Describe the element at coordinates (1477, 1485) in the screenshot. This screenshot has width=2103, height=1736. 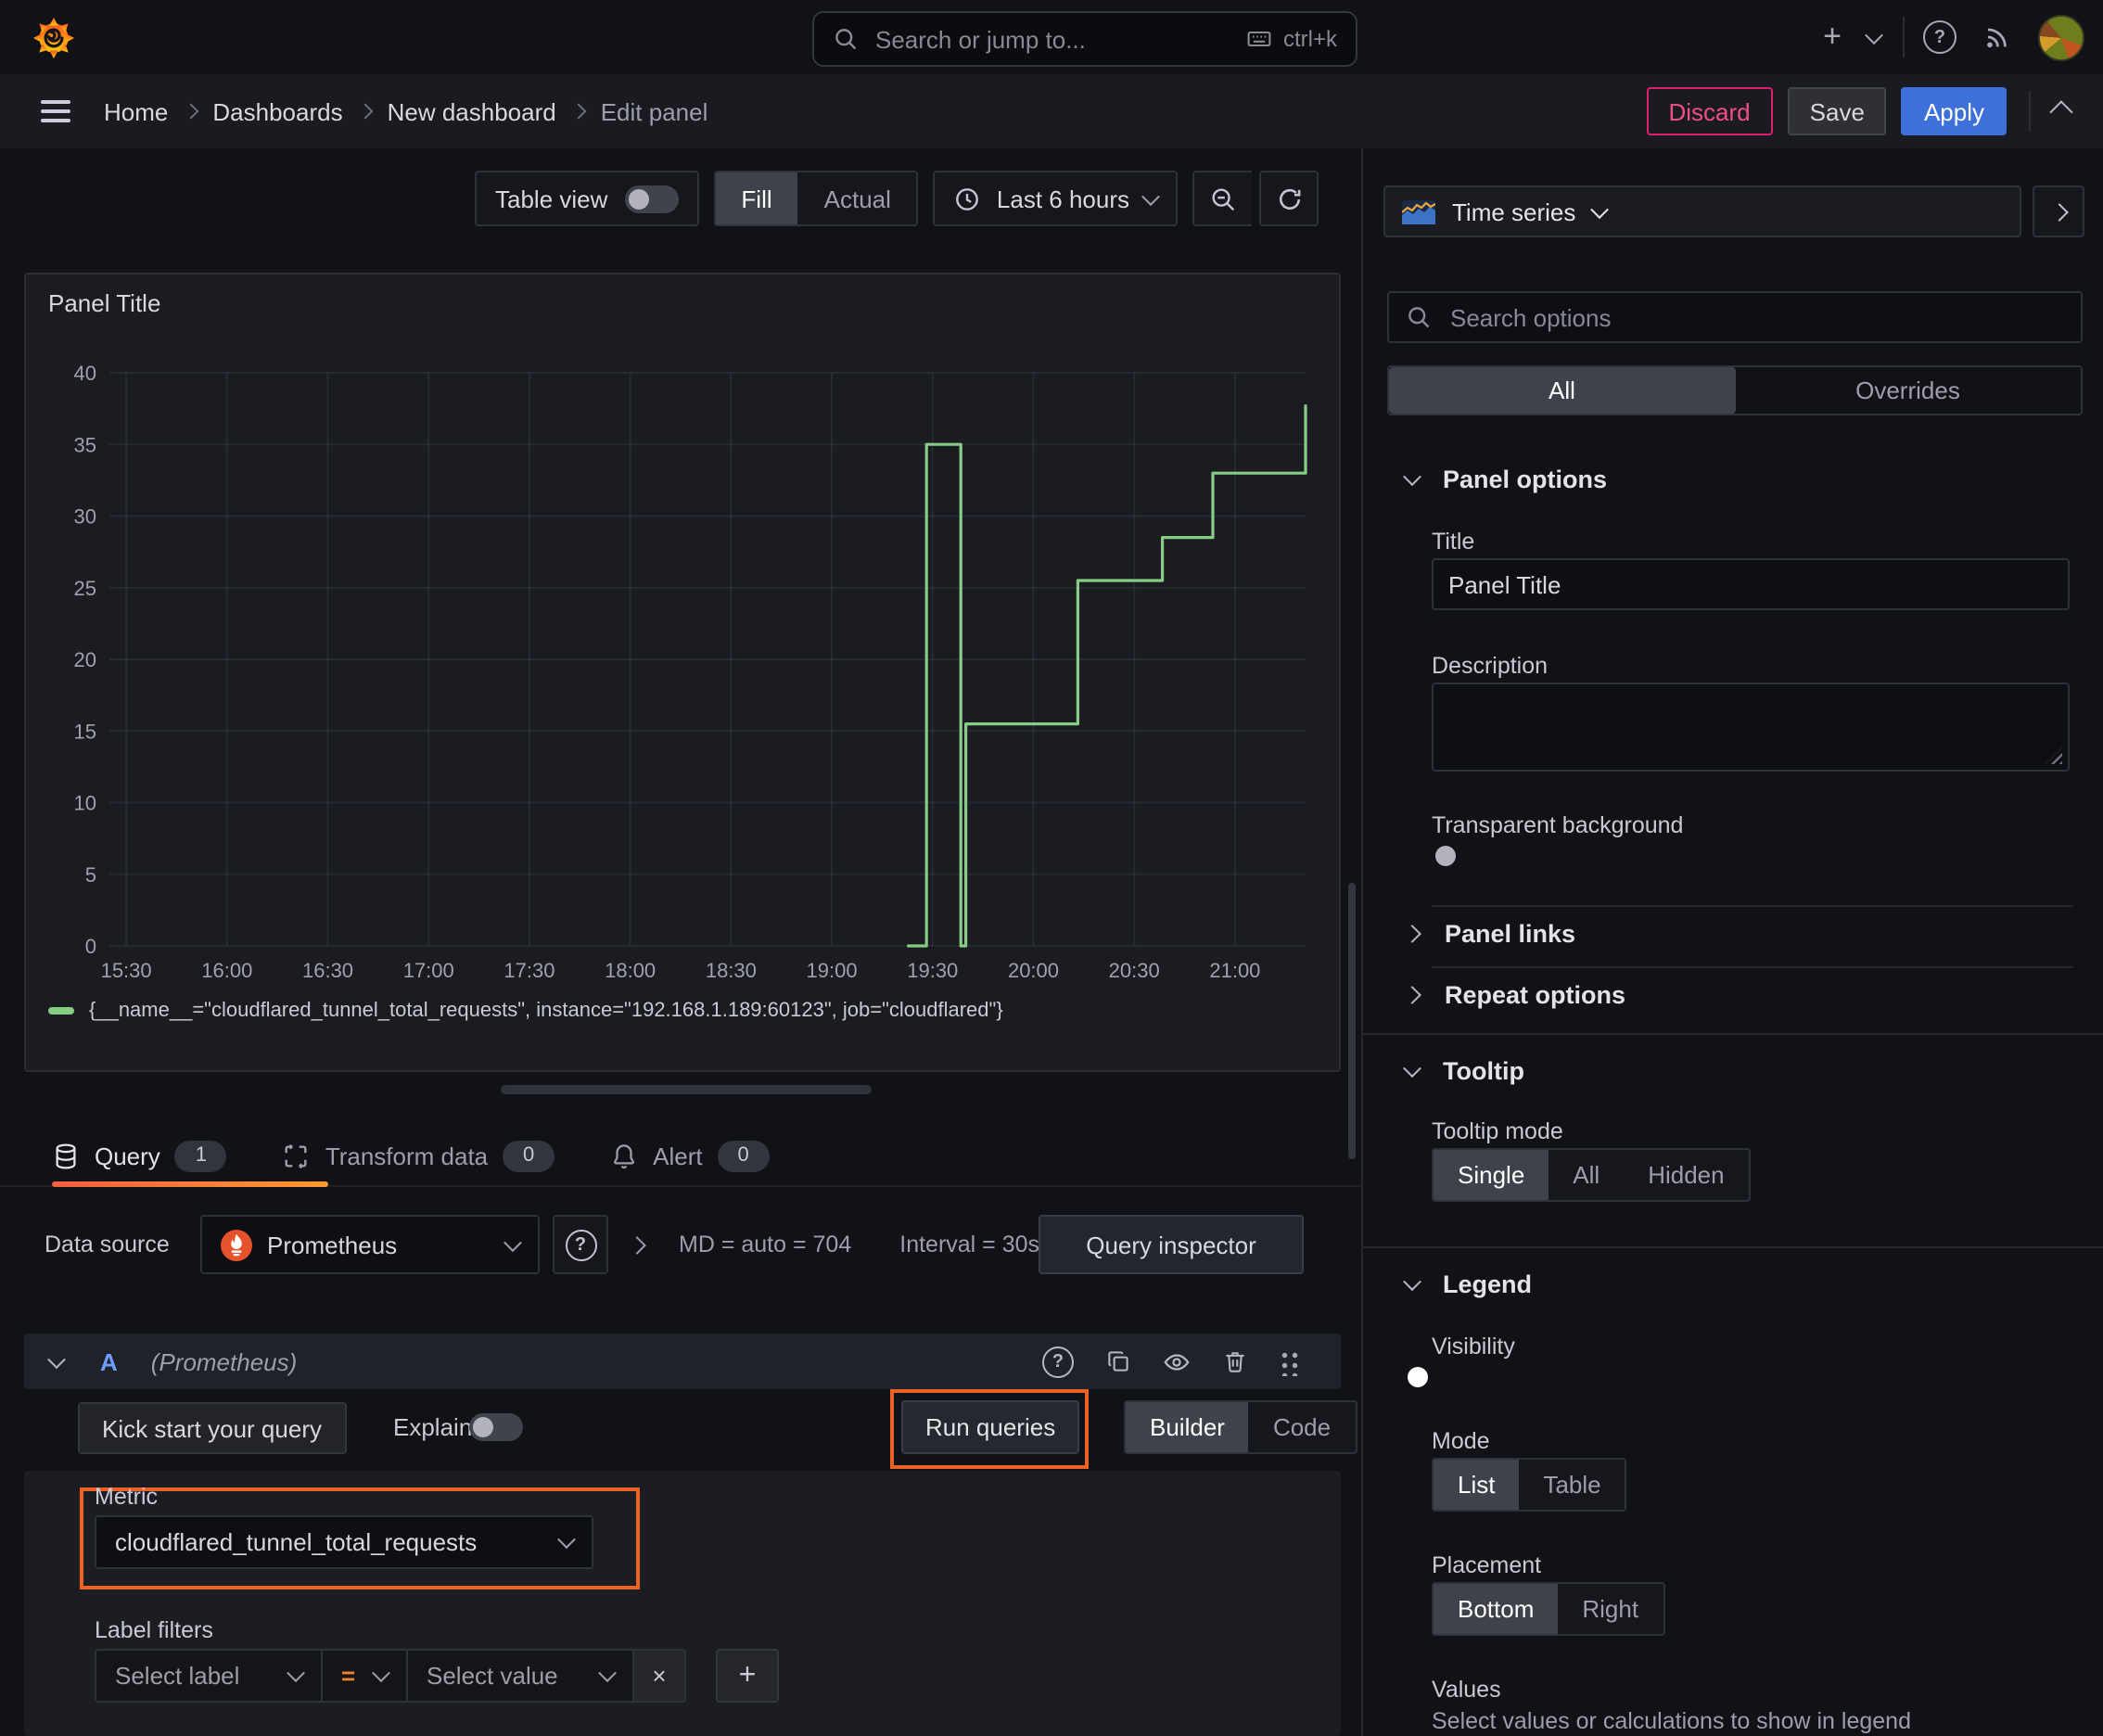
I see `mode-list-option: List` at that location.